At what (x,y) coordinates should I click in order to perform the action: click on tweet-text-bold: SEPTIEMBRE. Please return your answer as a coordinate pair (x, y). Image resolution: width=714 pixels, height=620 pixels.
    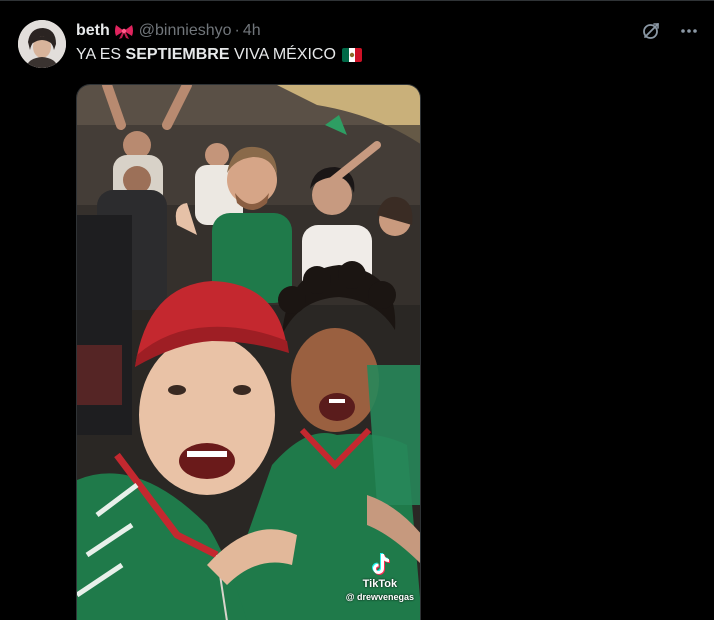
    Looking at the image, I should click on (177, 54).